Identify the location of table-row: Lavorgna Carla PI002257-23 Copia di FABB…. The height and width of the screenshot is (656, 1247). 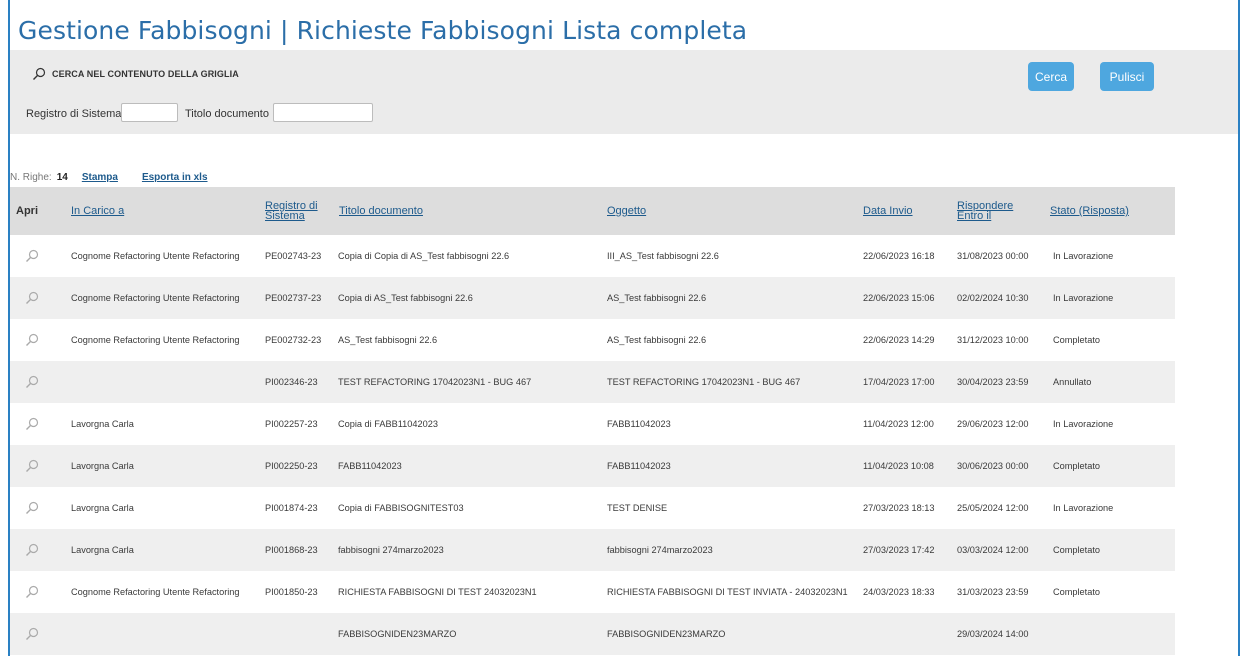
(592, 424).